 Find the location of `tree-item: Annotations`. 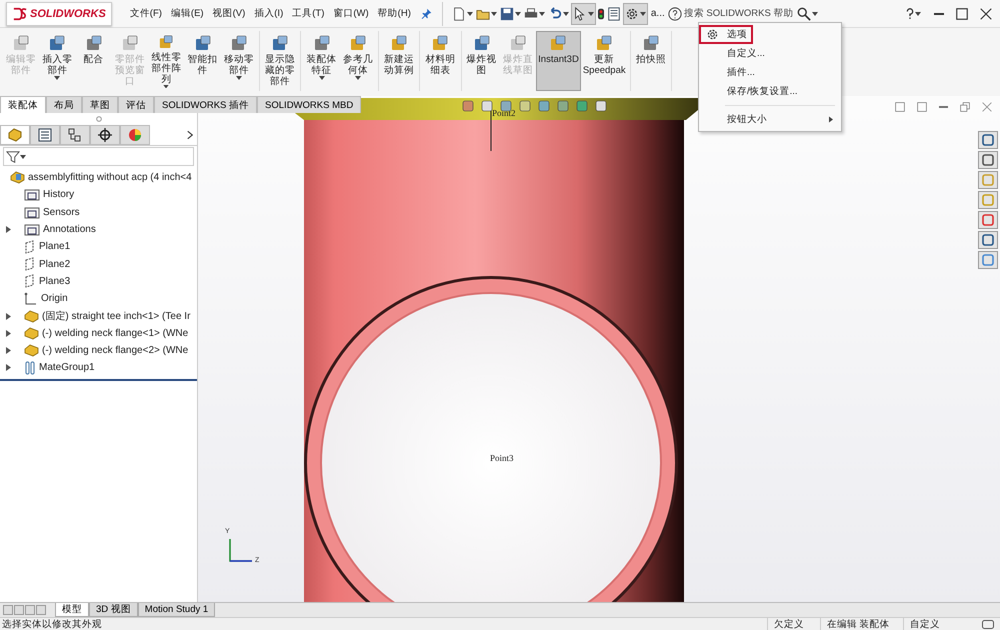

tree-item: Annotations is located at coordinates (98, 229).